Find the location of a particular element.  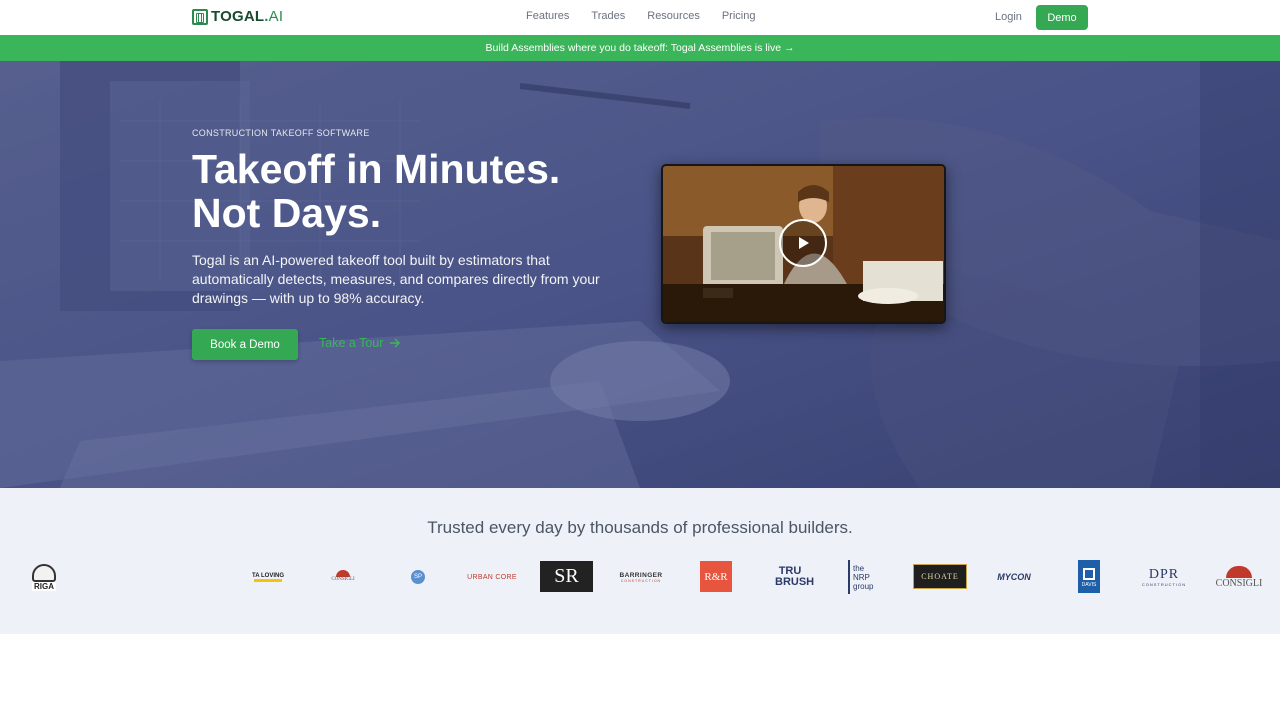

client-logo-consigli: CONSIGLI is located at coordinates (1239, 577).